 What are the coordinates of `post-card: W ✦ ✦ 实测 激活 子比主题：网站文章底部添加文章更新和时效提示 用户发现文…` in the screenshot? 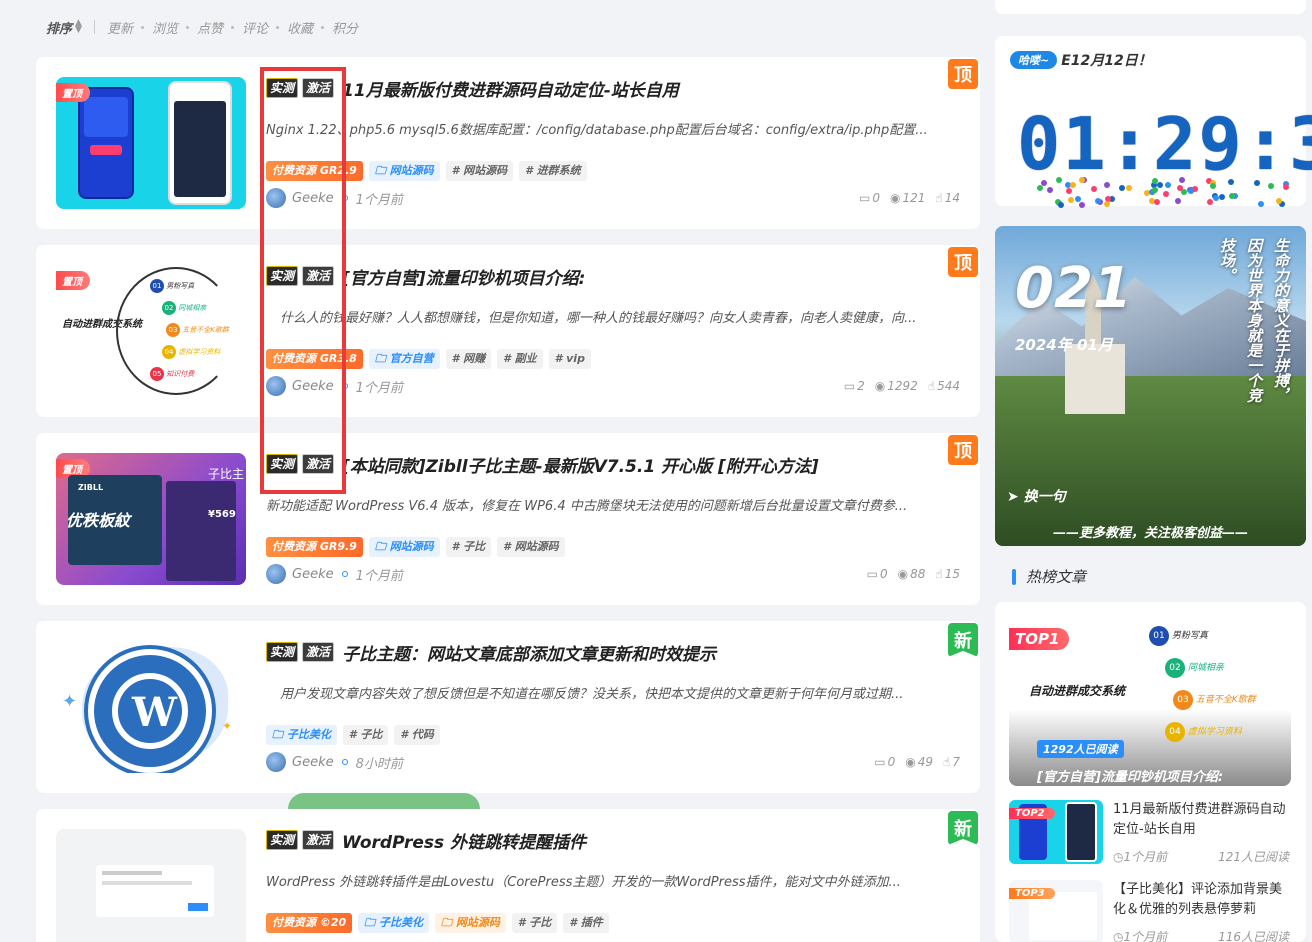 It's located at (508, 707).